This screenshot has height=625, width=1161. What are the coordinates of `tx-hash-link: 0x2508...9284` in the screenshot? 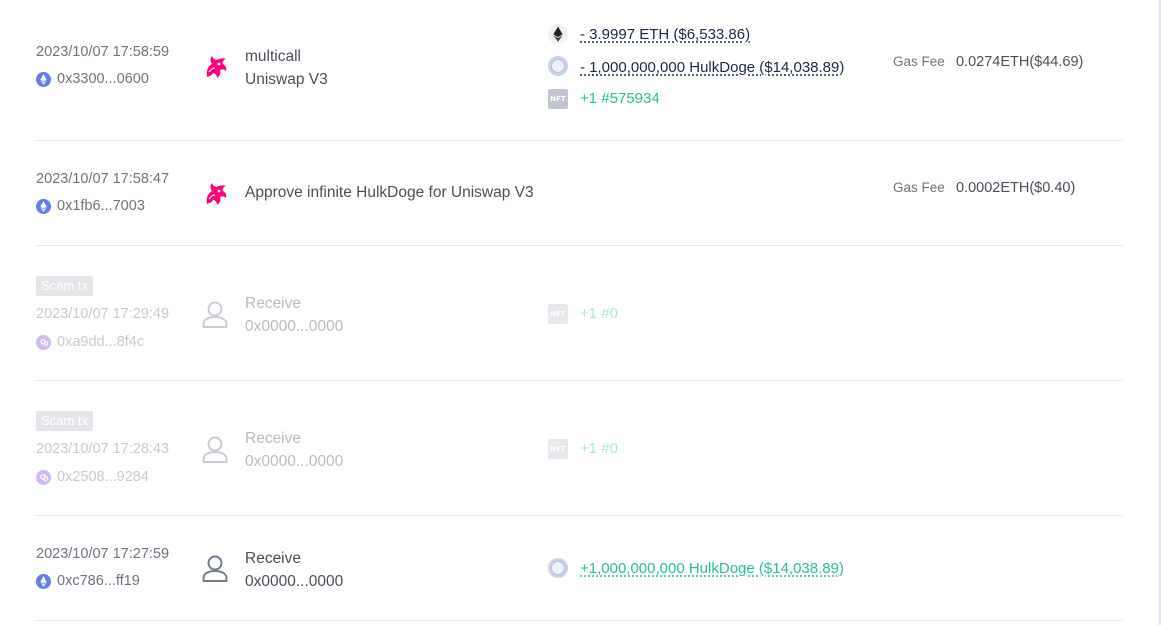 It's located at (92, 477).